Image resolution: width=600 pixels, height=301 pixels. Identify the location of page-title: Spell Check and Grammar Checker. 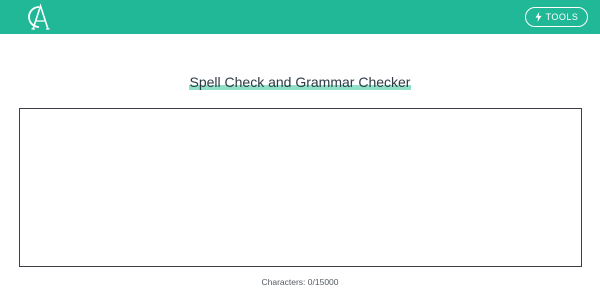
(300, 82).